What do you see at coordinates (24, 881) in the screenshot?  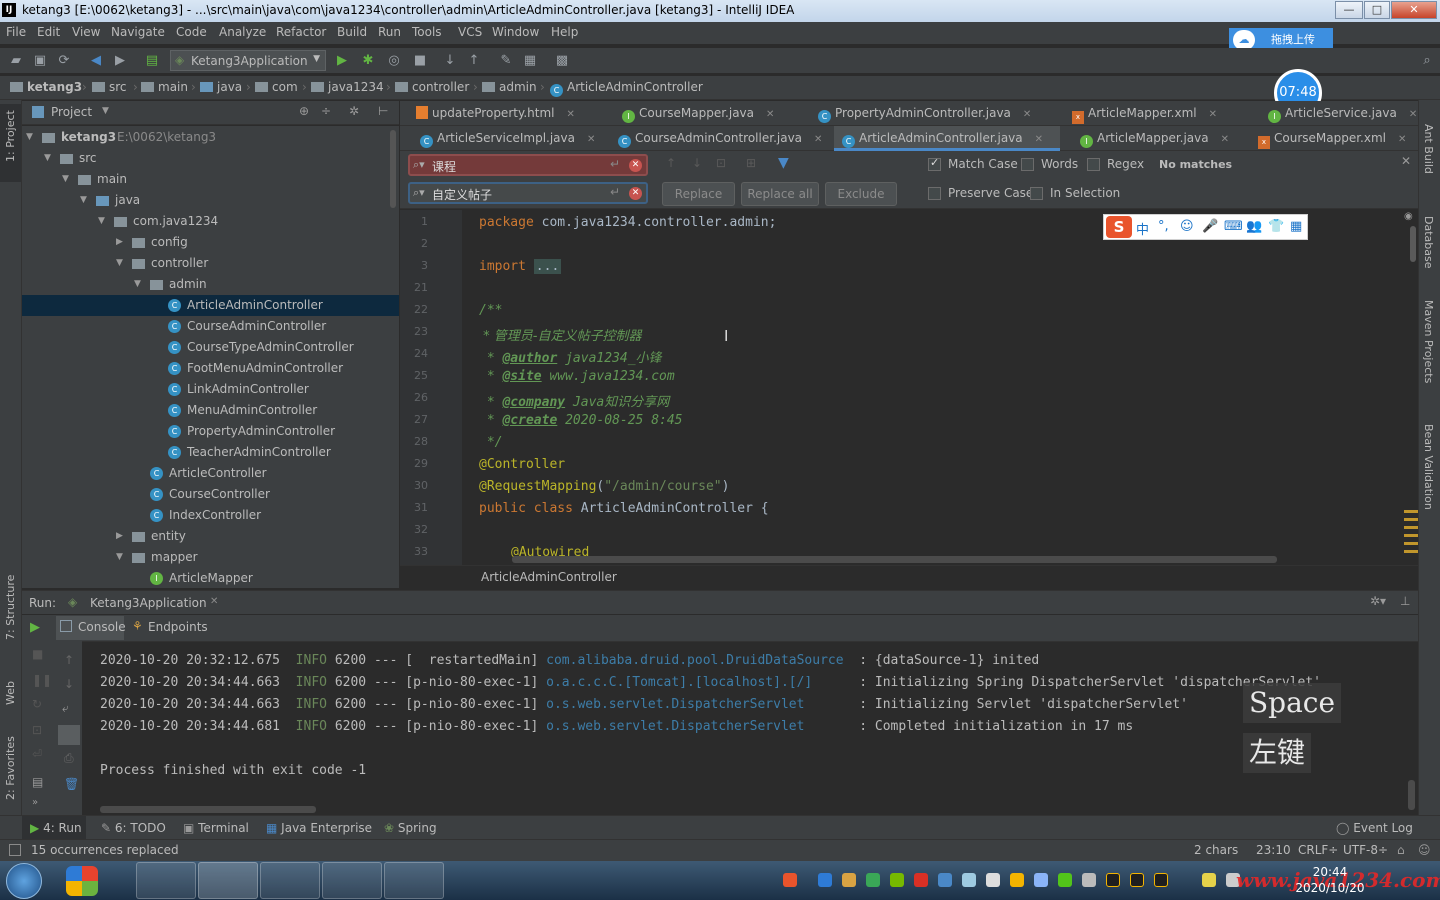 I see `start-button` at bounding box center [24, 881].